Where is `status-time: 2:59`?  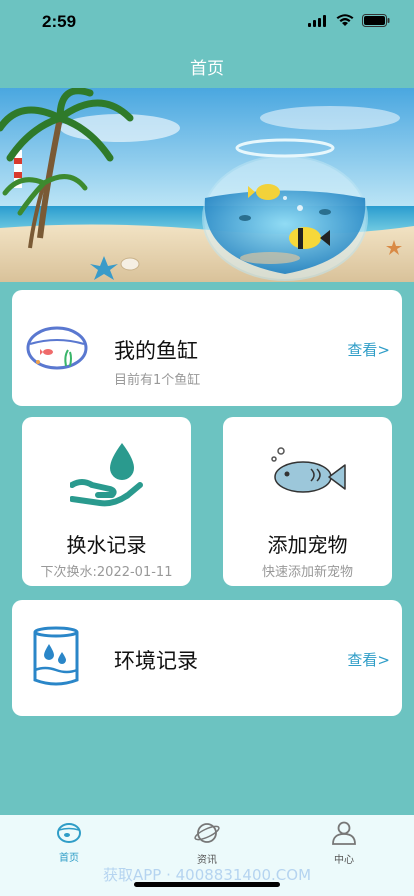
status-time: 2:59 is located at coordinates (59, 21).